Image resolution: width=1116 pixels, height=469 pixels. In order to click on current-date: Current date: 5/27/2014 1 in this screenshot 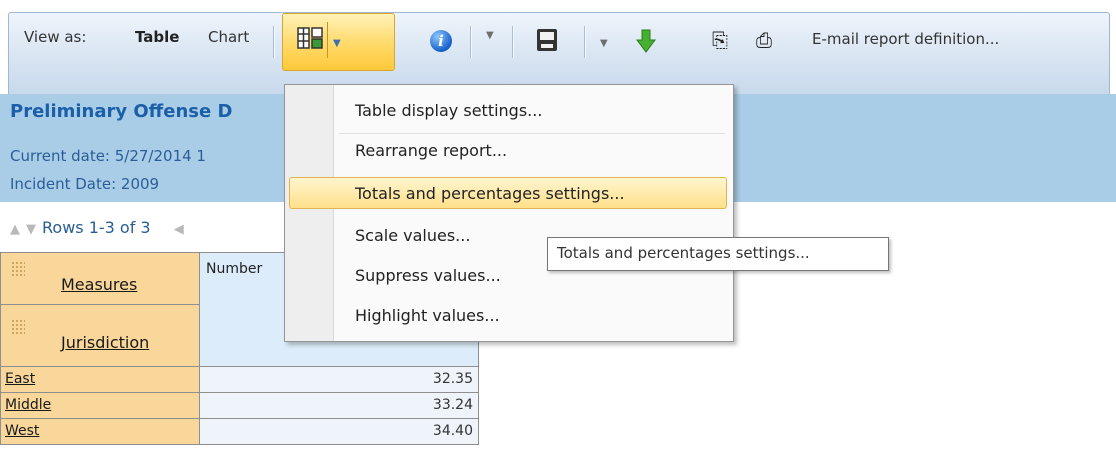, I will do `click(108, 156)`.